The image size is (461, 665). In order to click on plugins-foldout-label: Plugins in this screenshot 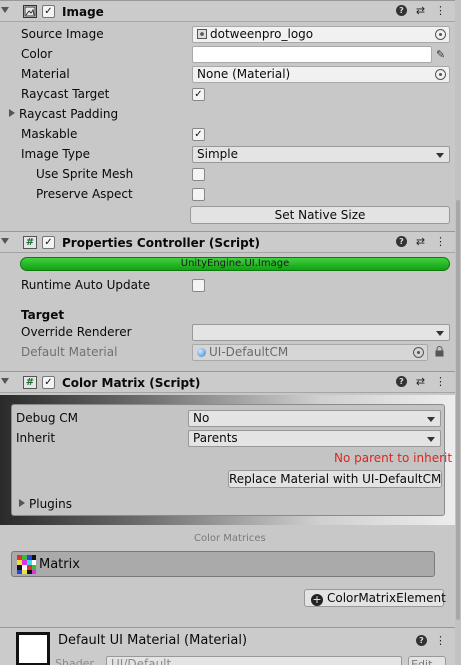, I will do `click(45, 504)`.